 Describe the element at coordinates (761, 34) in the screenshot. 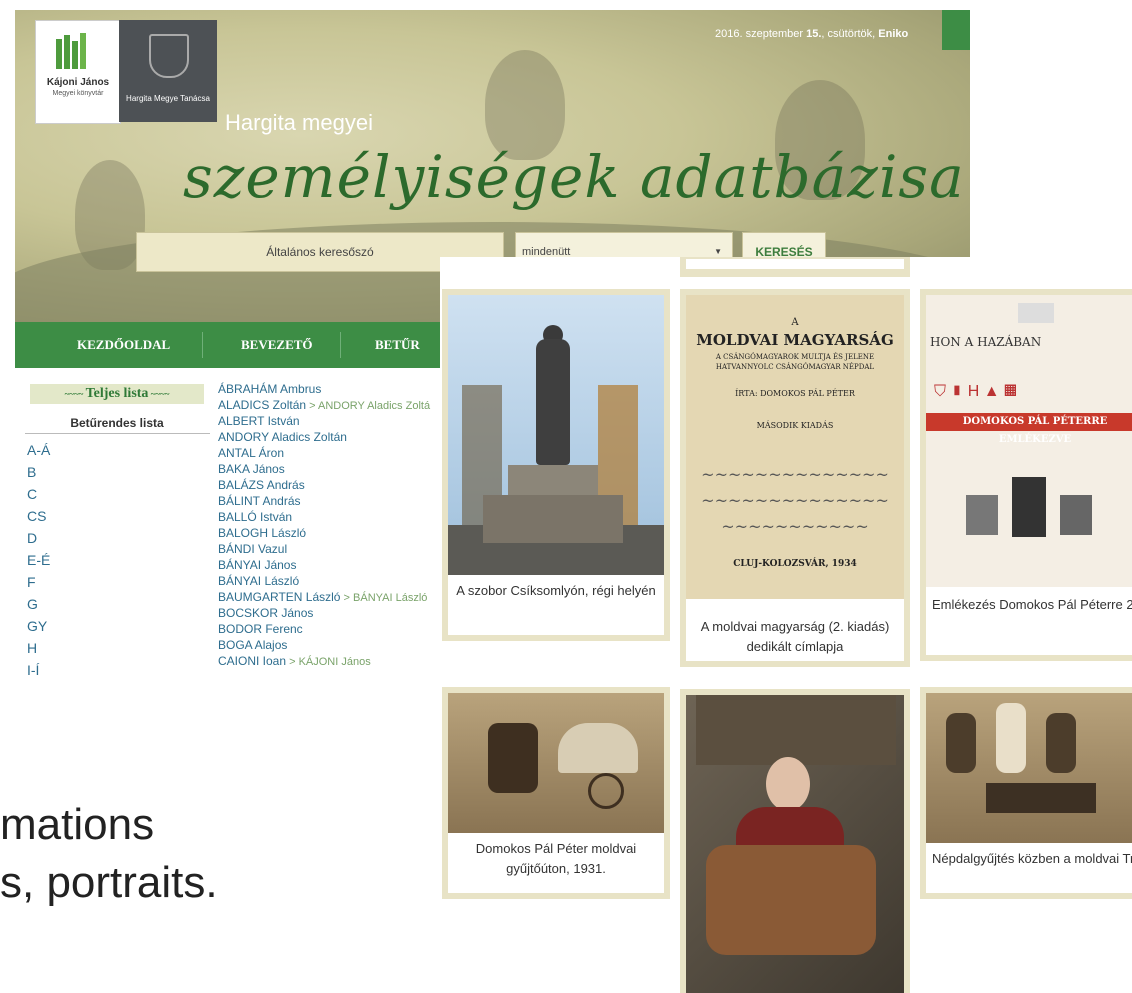

I see `date-prefix: 2016. szeptember` at that location.